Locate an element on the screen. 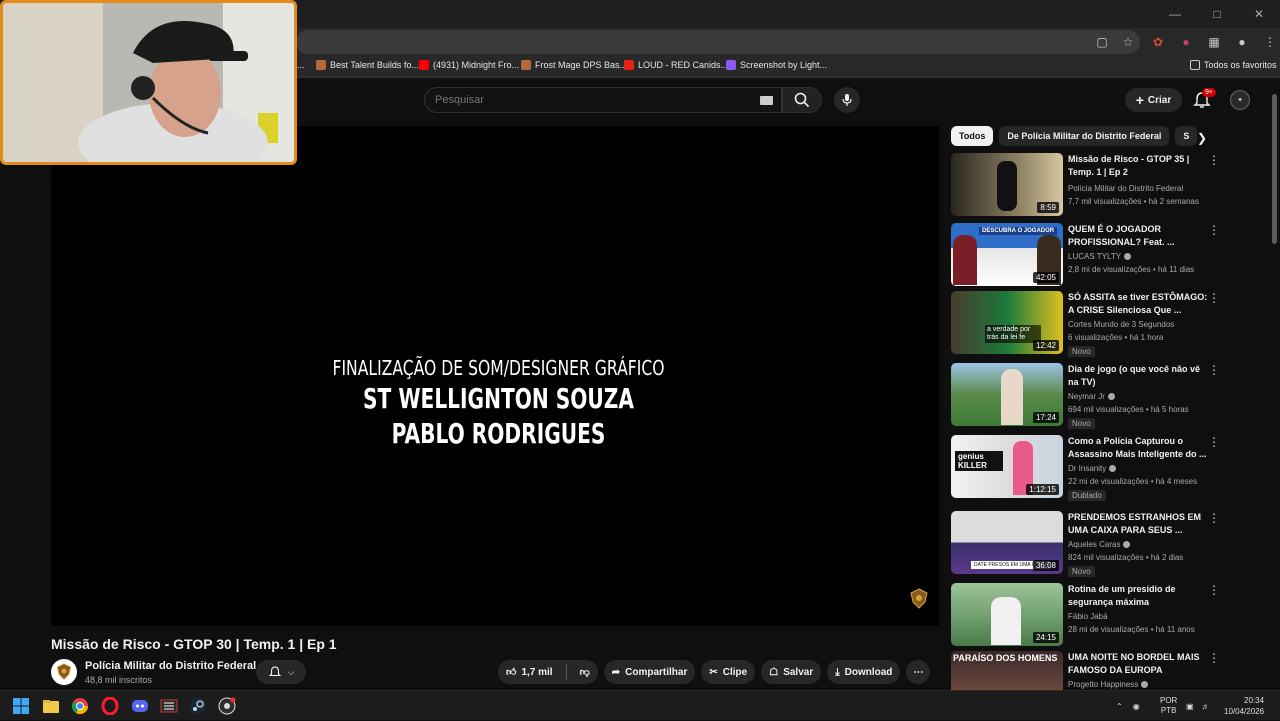 This screenshot has width=1280, height=721. share-button: ➦ Compartilhar is located at coordinates (649, 672).